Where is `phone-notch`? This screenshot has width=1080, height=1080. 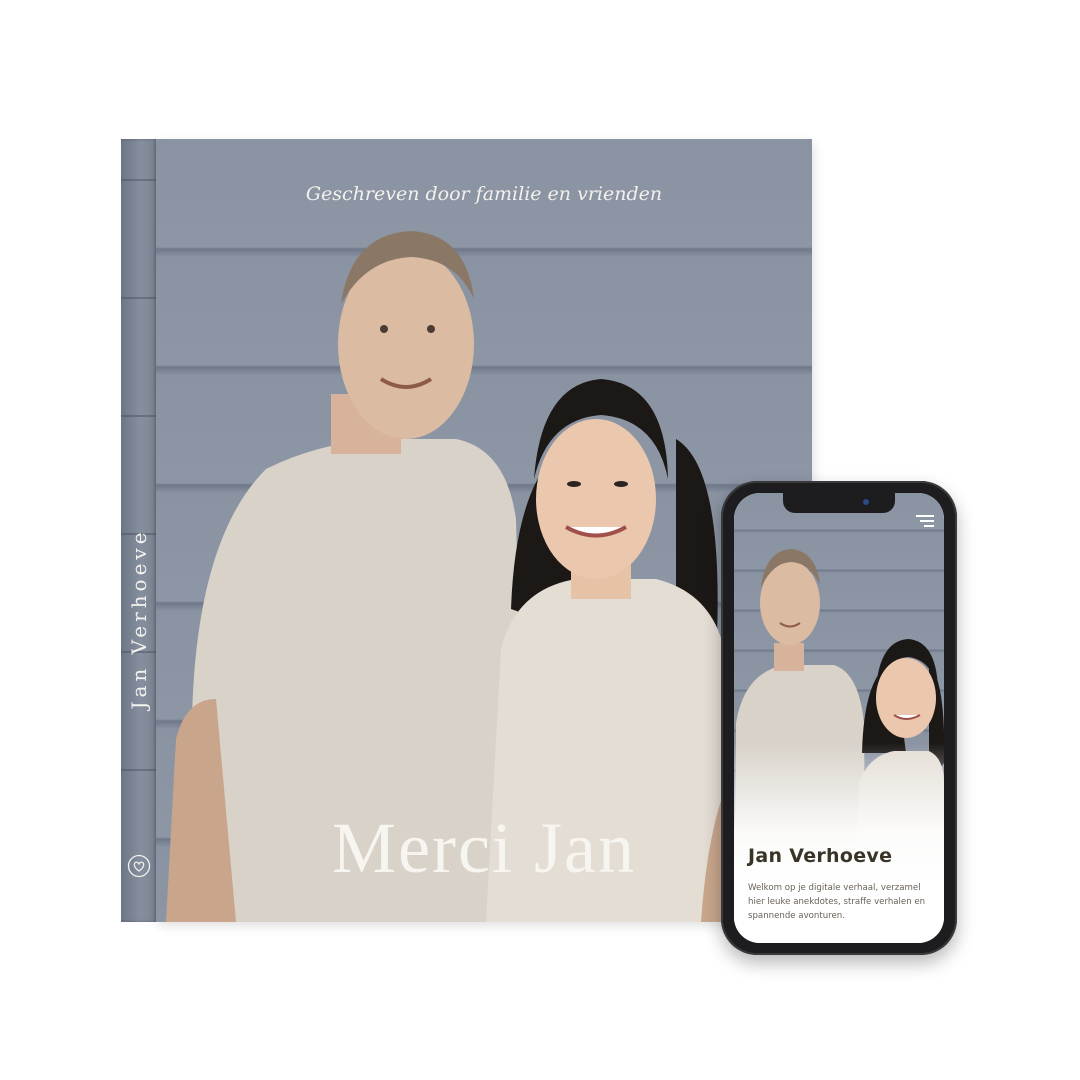 phone-notch is located at coordinates (839, 503).